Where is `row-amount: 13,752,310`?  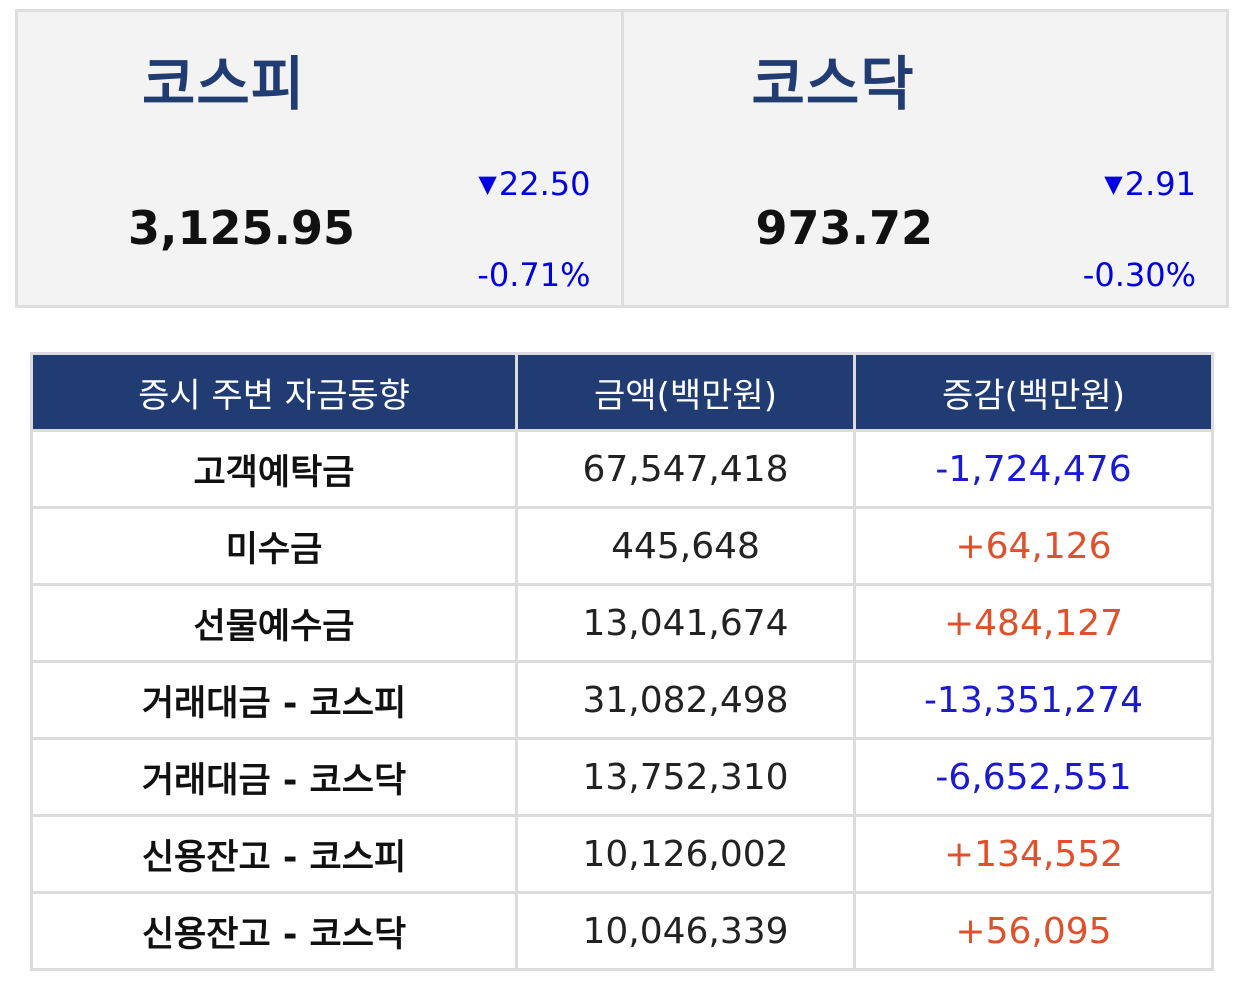
row-amount: 13,752,310 is located at coordinates (685, 777).